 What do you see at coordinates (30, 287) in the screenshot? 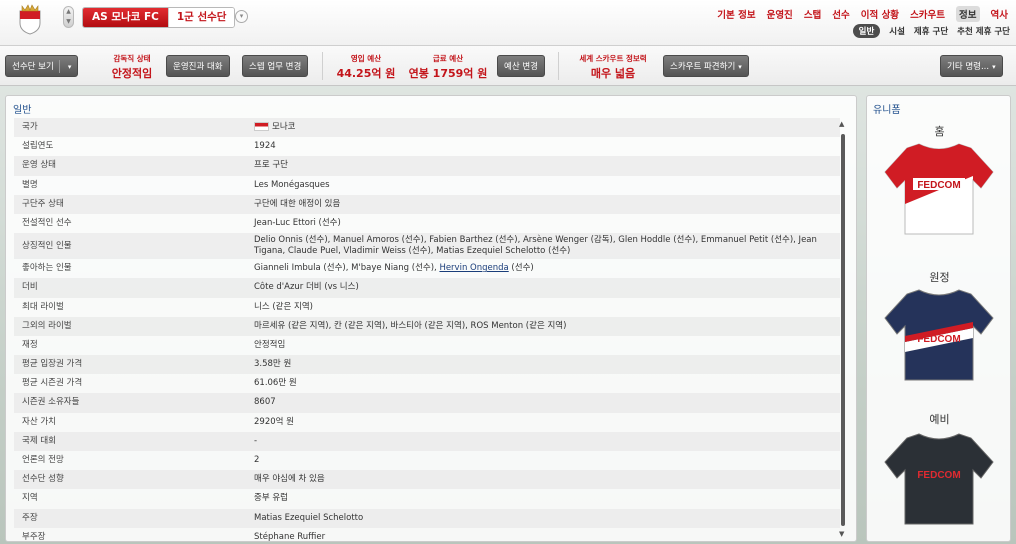
I see `row-label: 더비` at bounding box center [30, 287].